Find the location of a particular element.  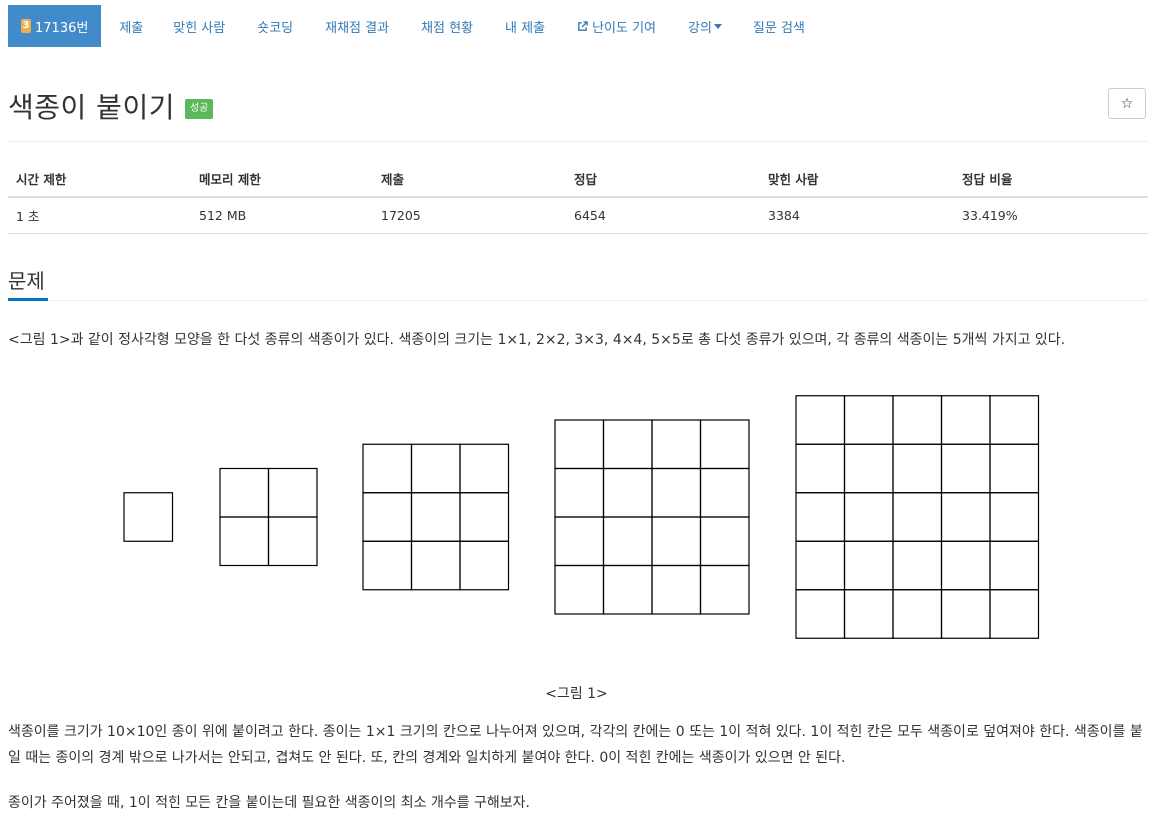

tab-question-search: 질문 검색 is located at coordinates (779, 26).